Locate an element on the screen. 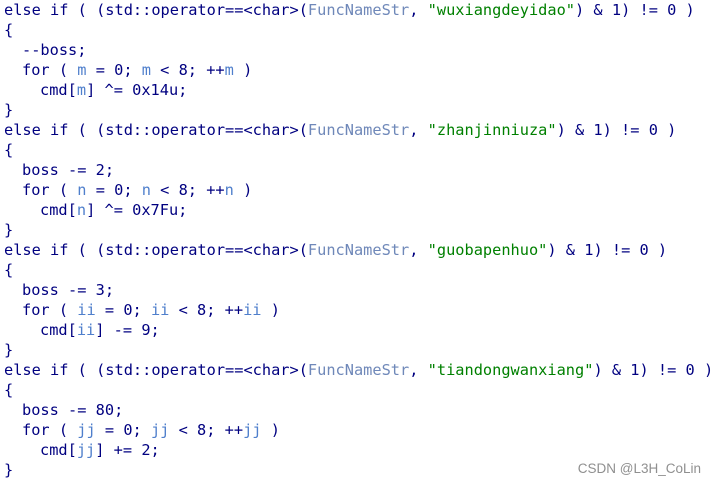  cmd-suffix: ] ^= 0x14u; is located at coordinates (137, 90).